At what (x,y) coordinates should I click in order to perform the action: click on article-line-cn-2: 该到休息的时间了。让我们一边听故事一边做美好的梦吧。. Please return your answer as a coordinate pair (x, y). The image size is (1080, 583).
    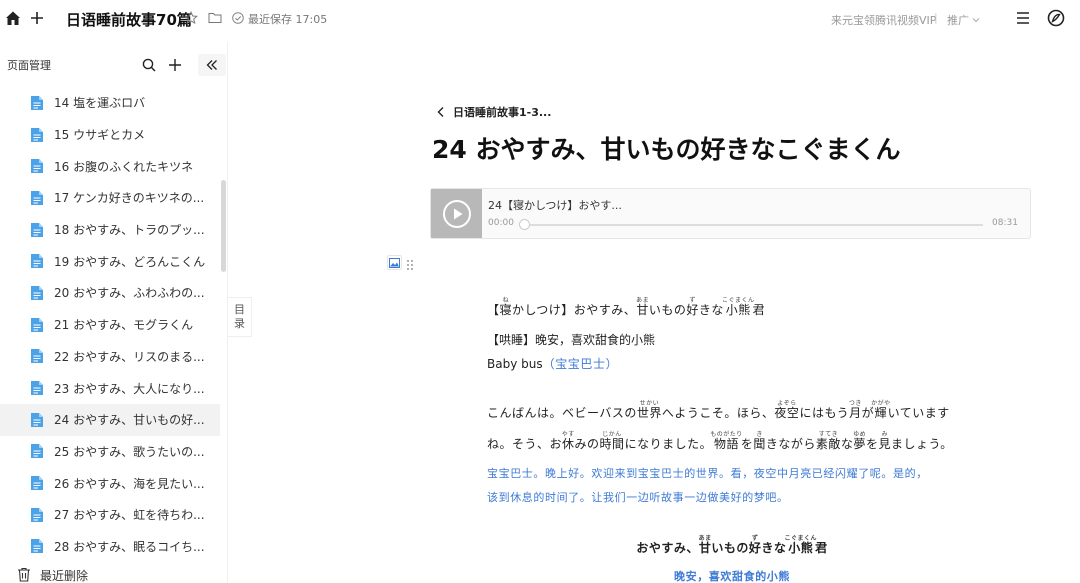
    Looking at the image, I should click on (638, 497).